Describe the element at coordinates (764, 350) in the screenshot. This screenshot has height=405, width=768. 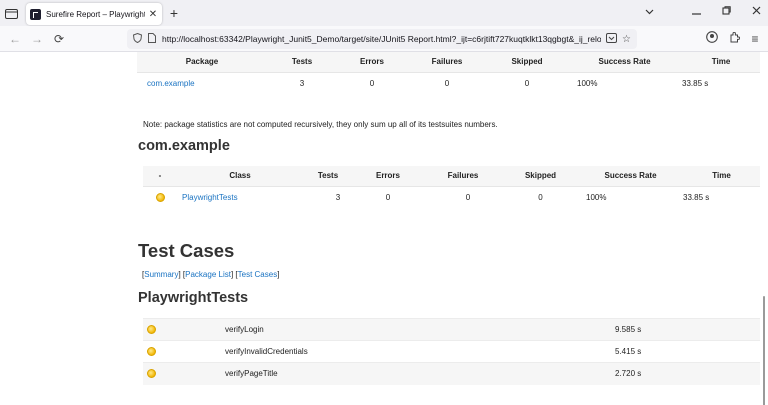
I see `vertical-scrollbar` at that location.